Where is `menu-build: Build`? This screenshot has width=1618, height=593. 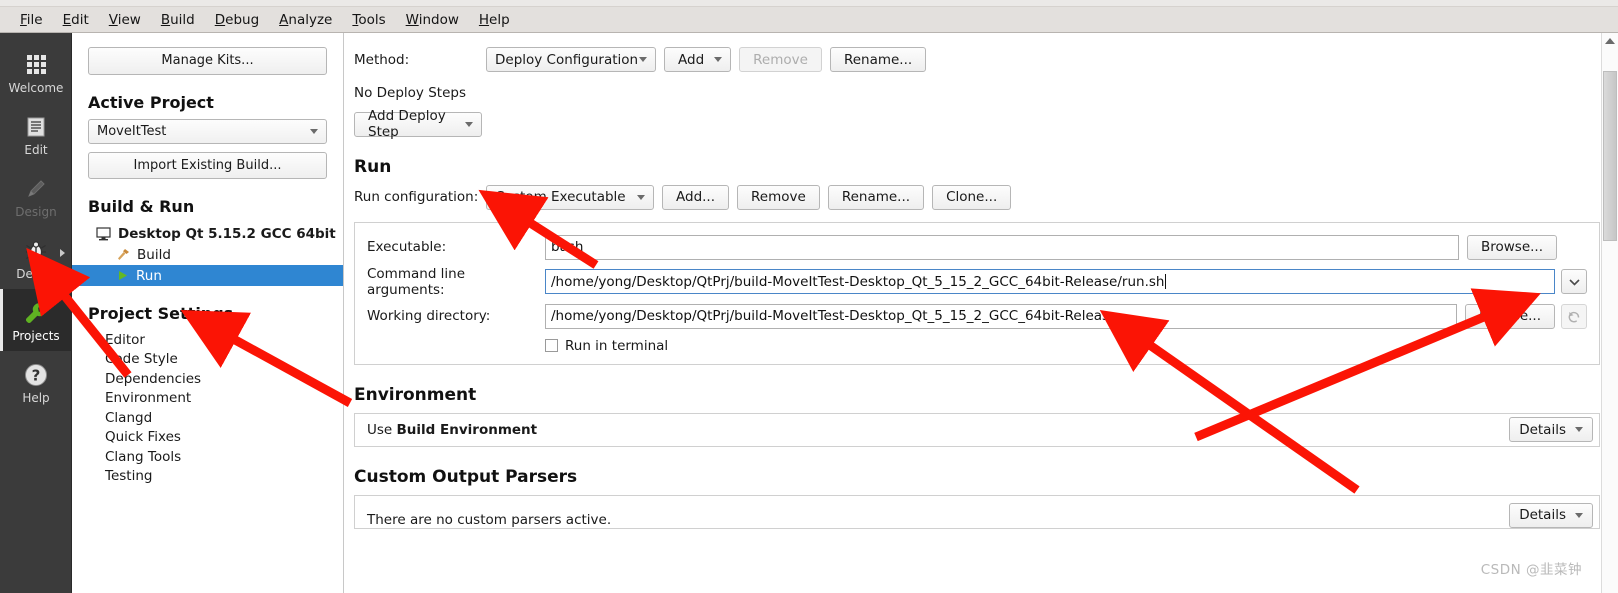 menu-build: Build is located at coordinates (178, 20).